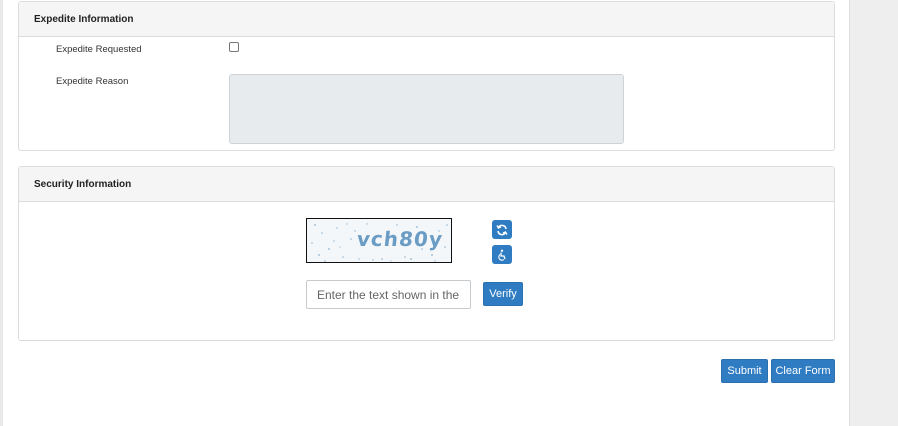 The image size is (898, 426). I want to click on expedite-panel-title: Expedite Information, so click(426, 19).